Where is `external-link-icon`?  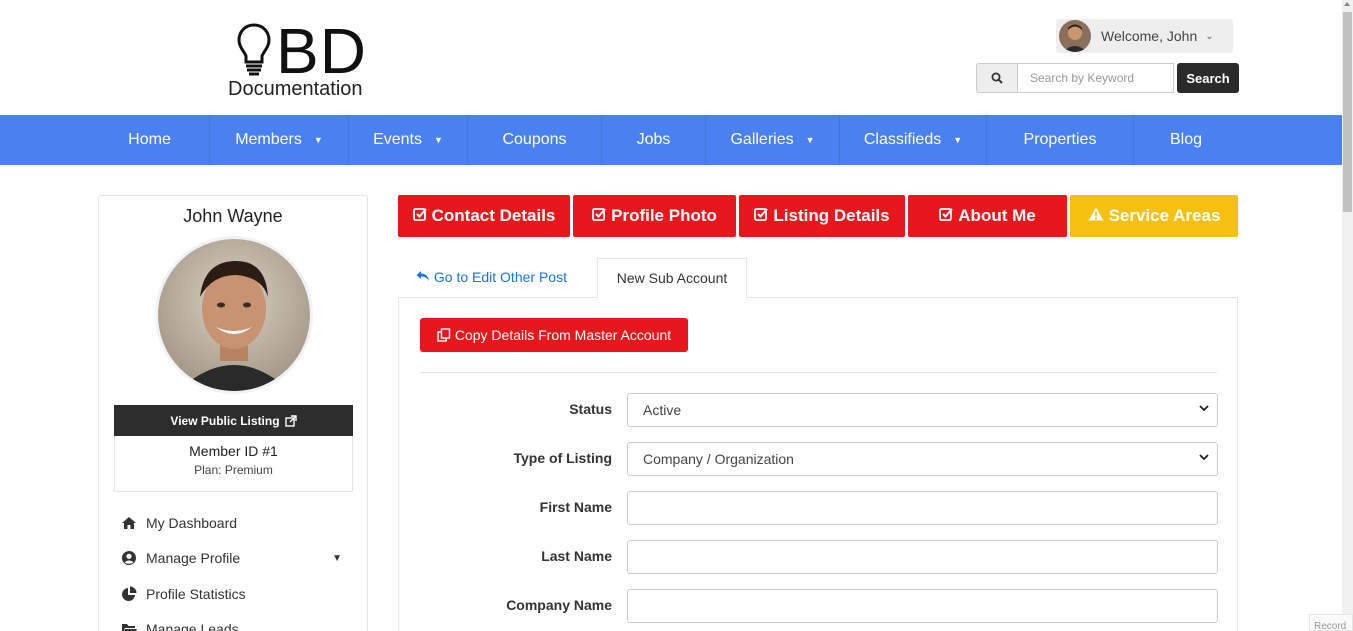
external-link-icon is located at coordinates (290, 420).